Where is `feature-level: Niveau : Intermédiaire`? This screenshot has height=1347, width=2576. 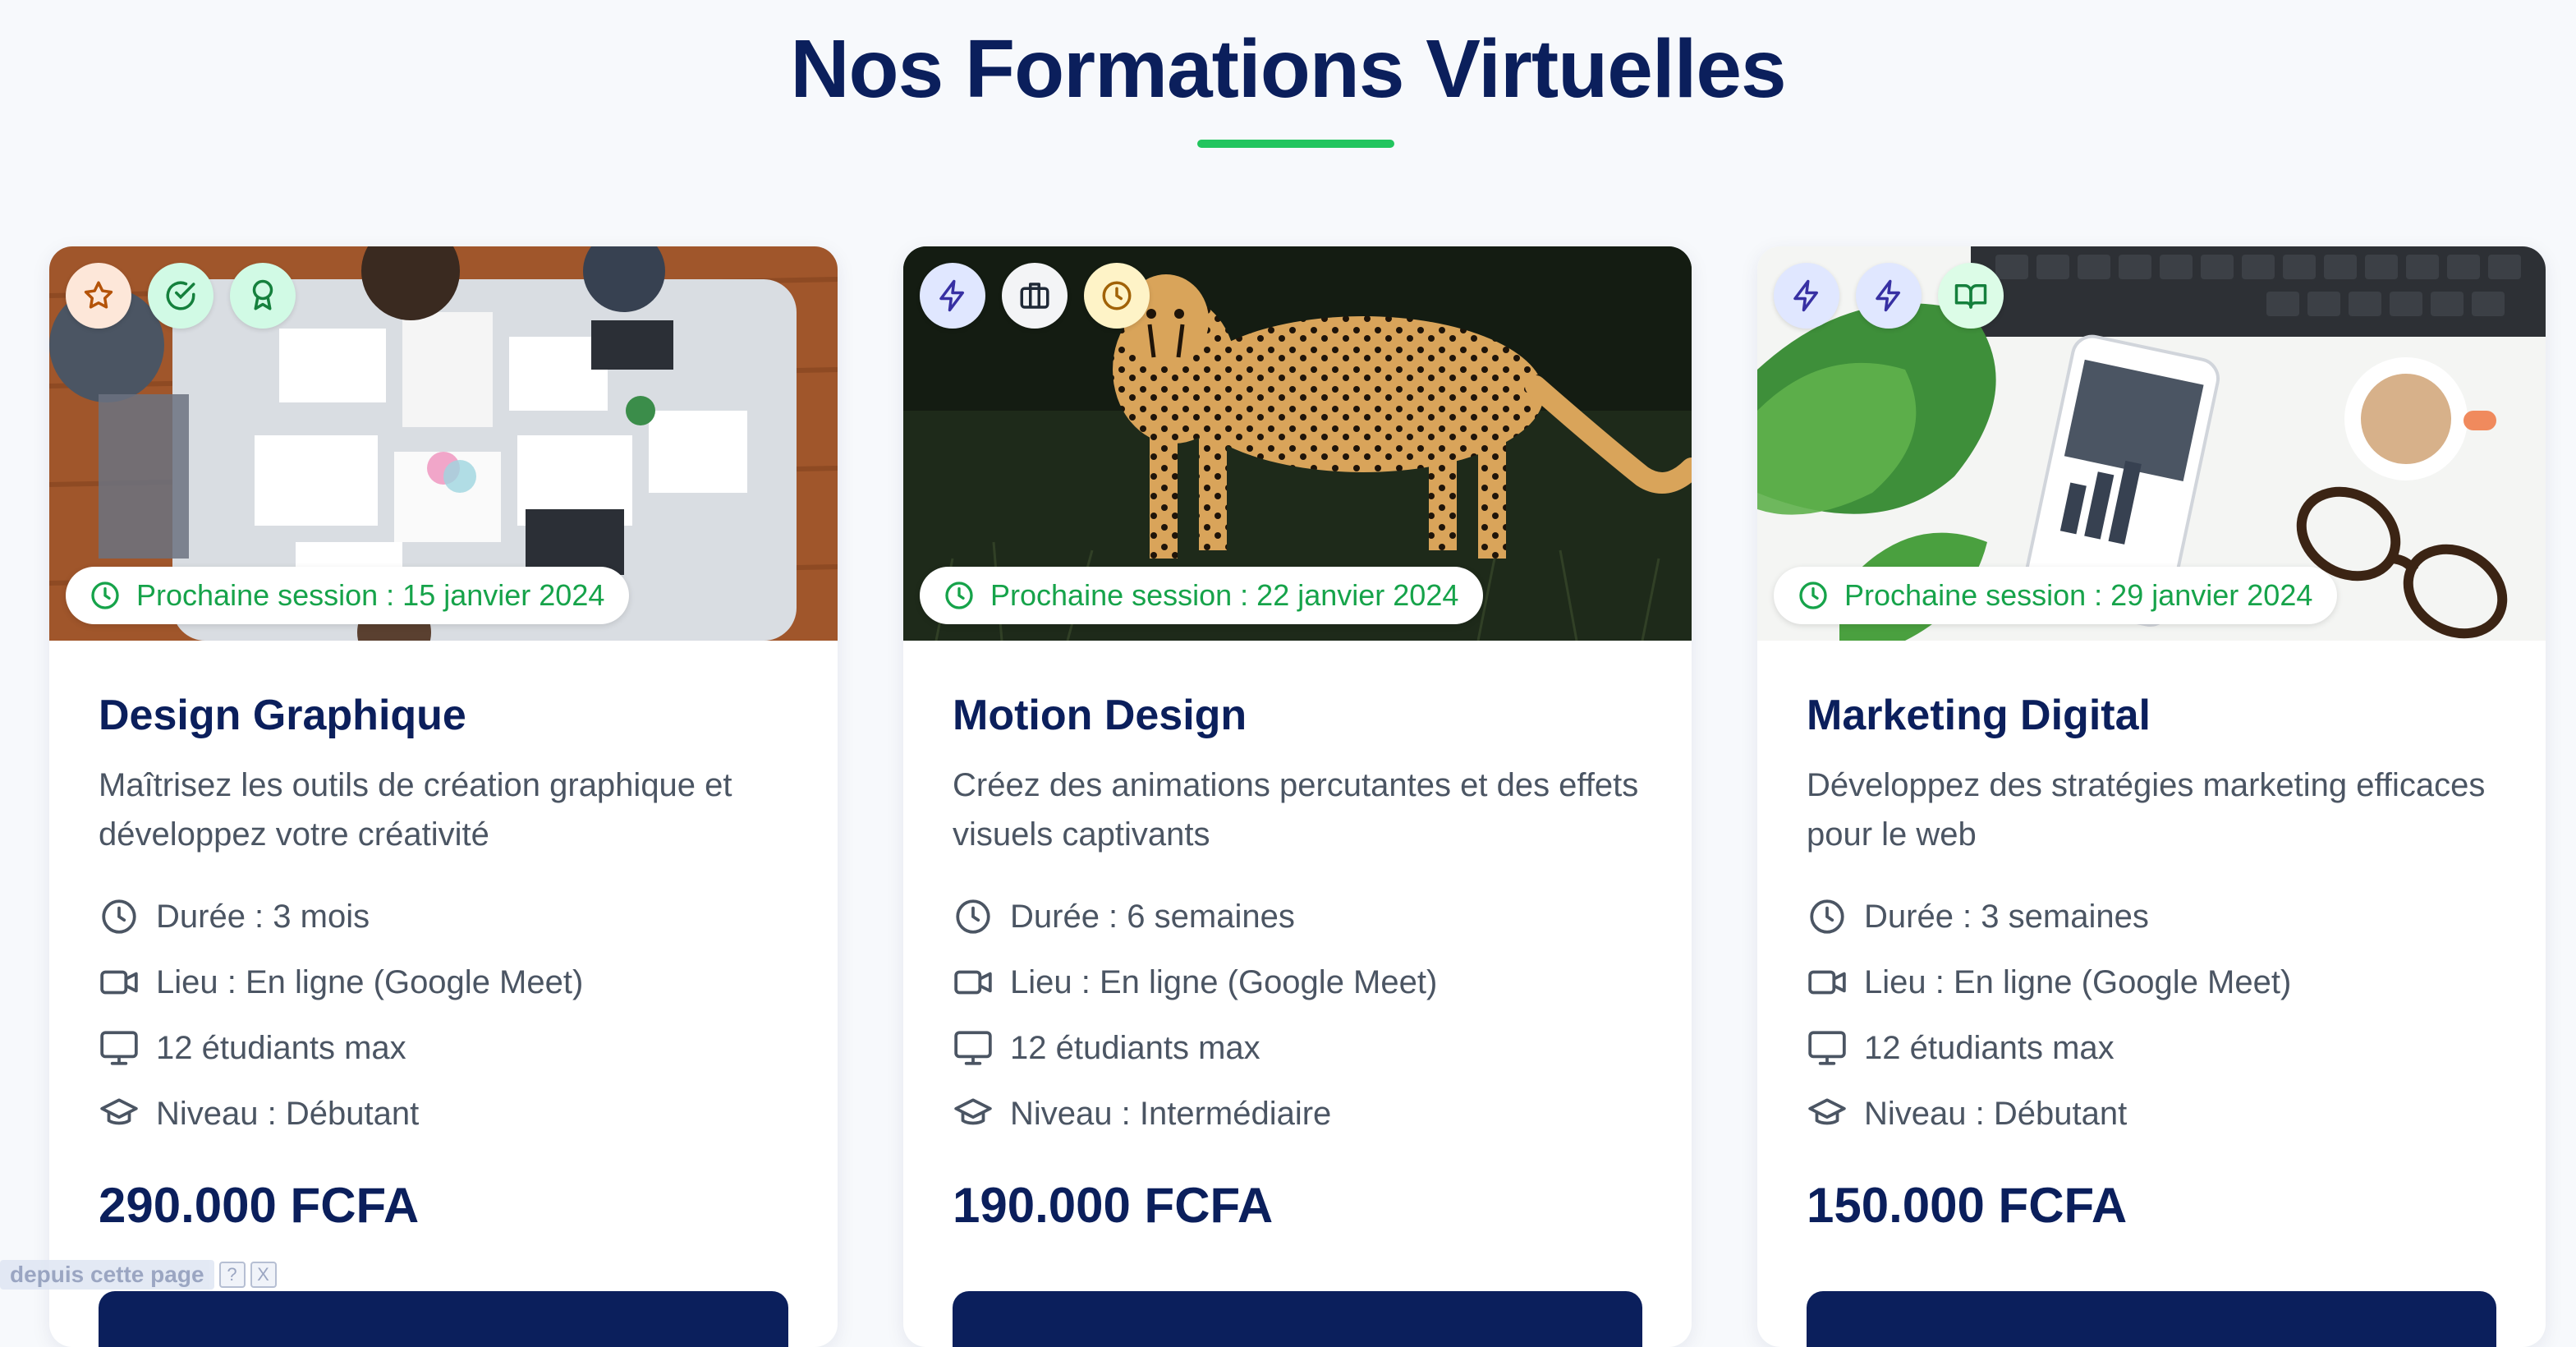 feature-level: Niveau : Intermédiaire is located at coordinates (1297, 1114).